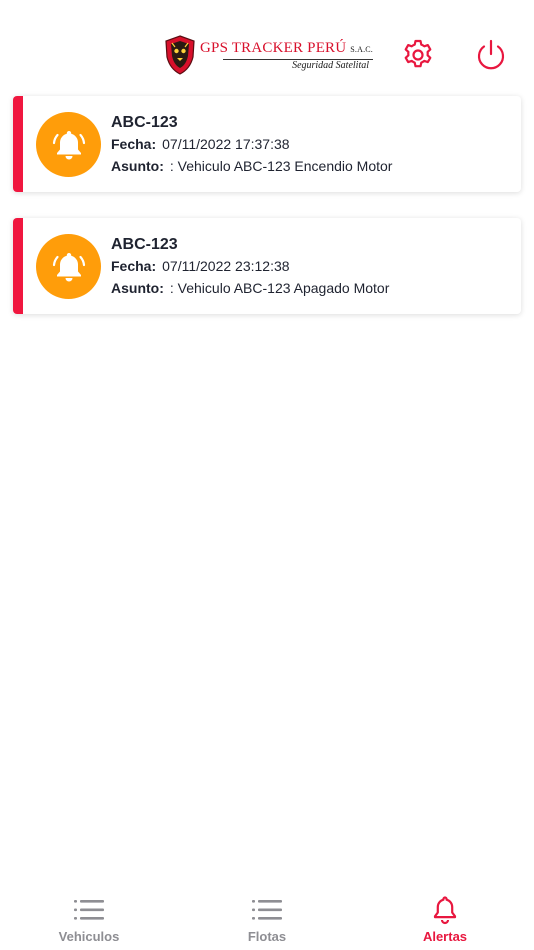  Describe the element at coordinates (298, 64) in the screenshot. I see `brand-tagline: Seguridad Satelital` at that location.